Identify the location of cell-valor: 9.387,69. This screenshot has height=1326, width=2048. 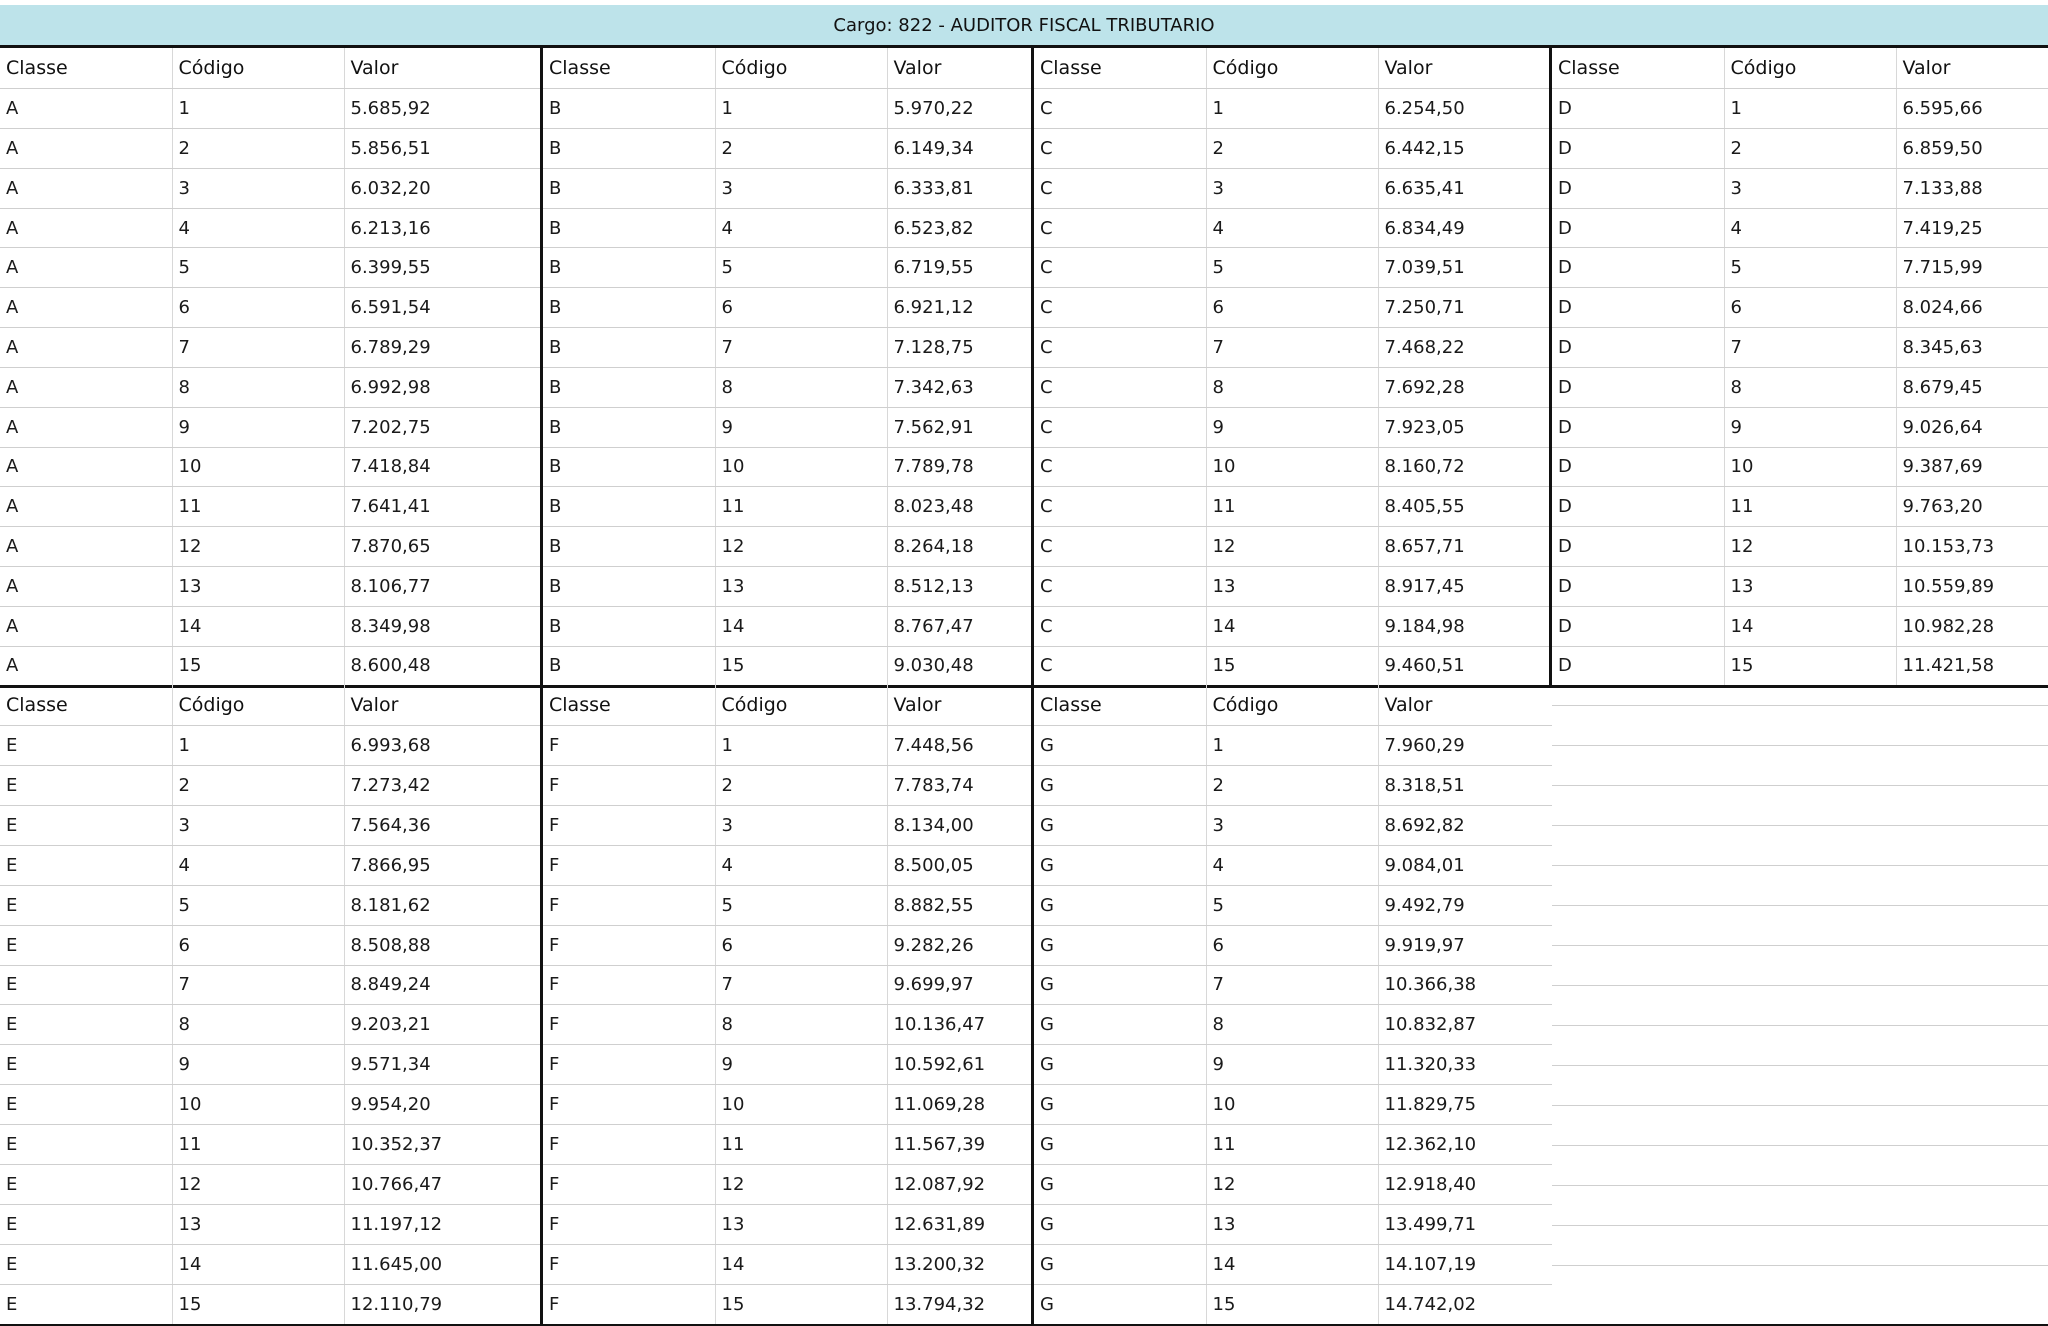
(1972, 467).